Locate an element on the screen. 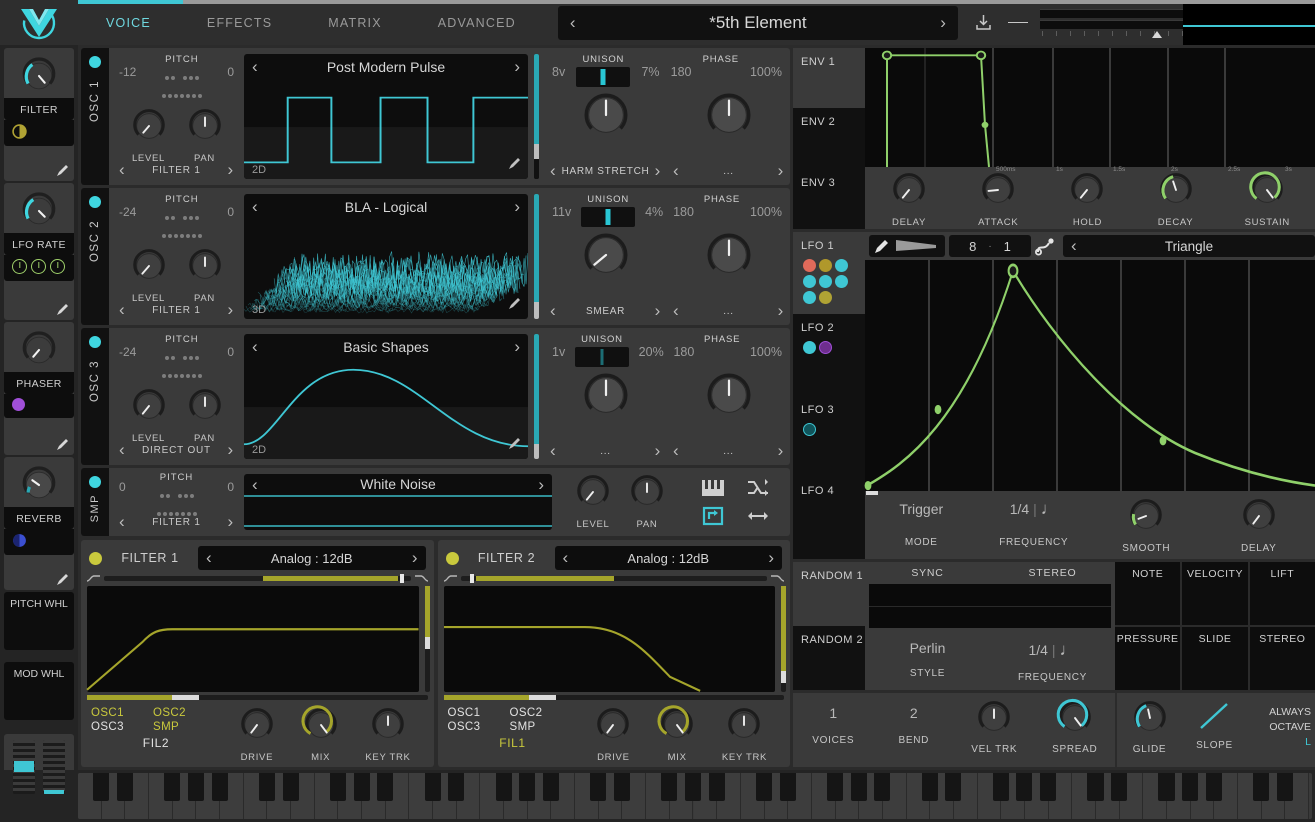  env-attack: ATTACK is located at coordinates (998, 199).